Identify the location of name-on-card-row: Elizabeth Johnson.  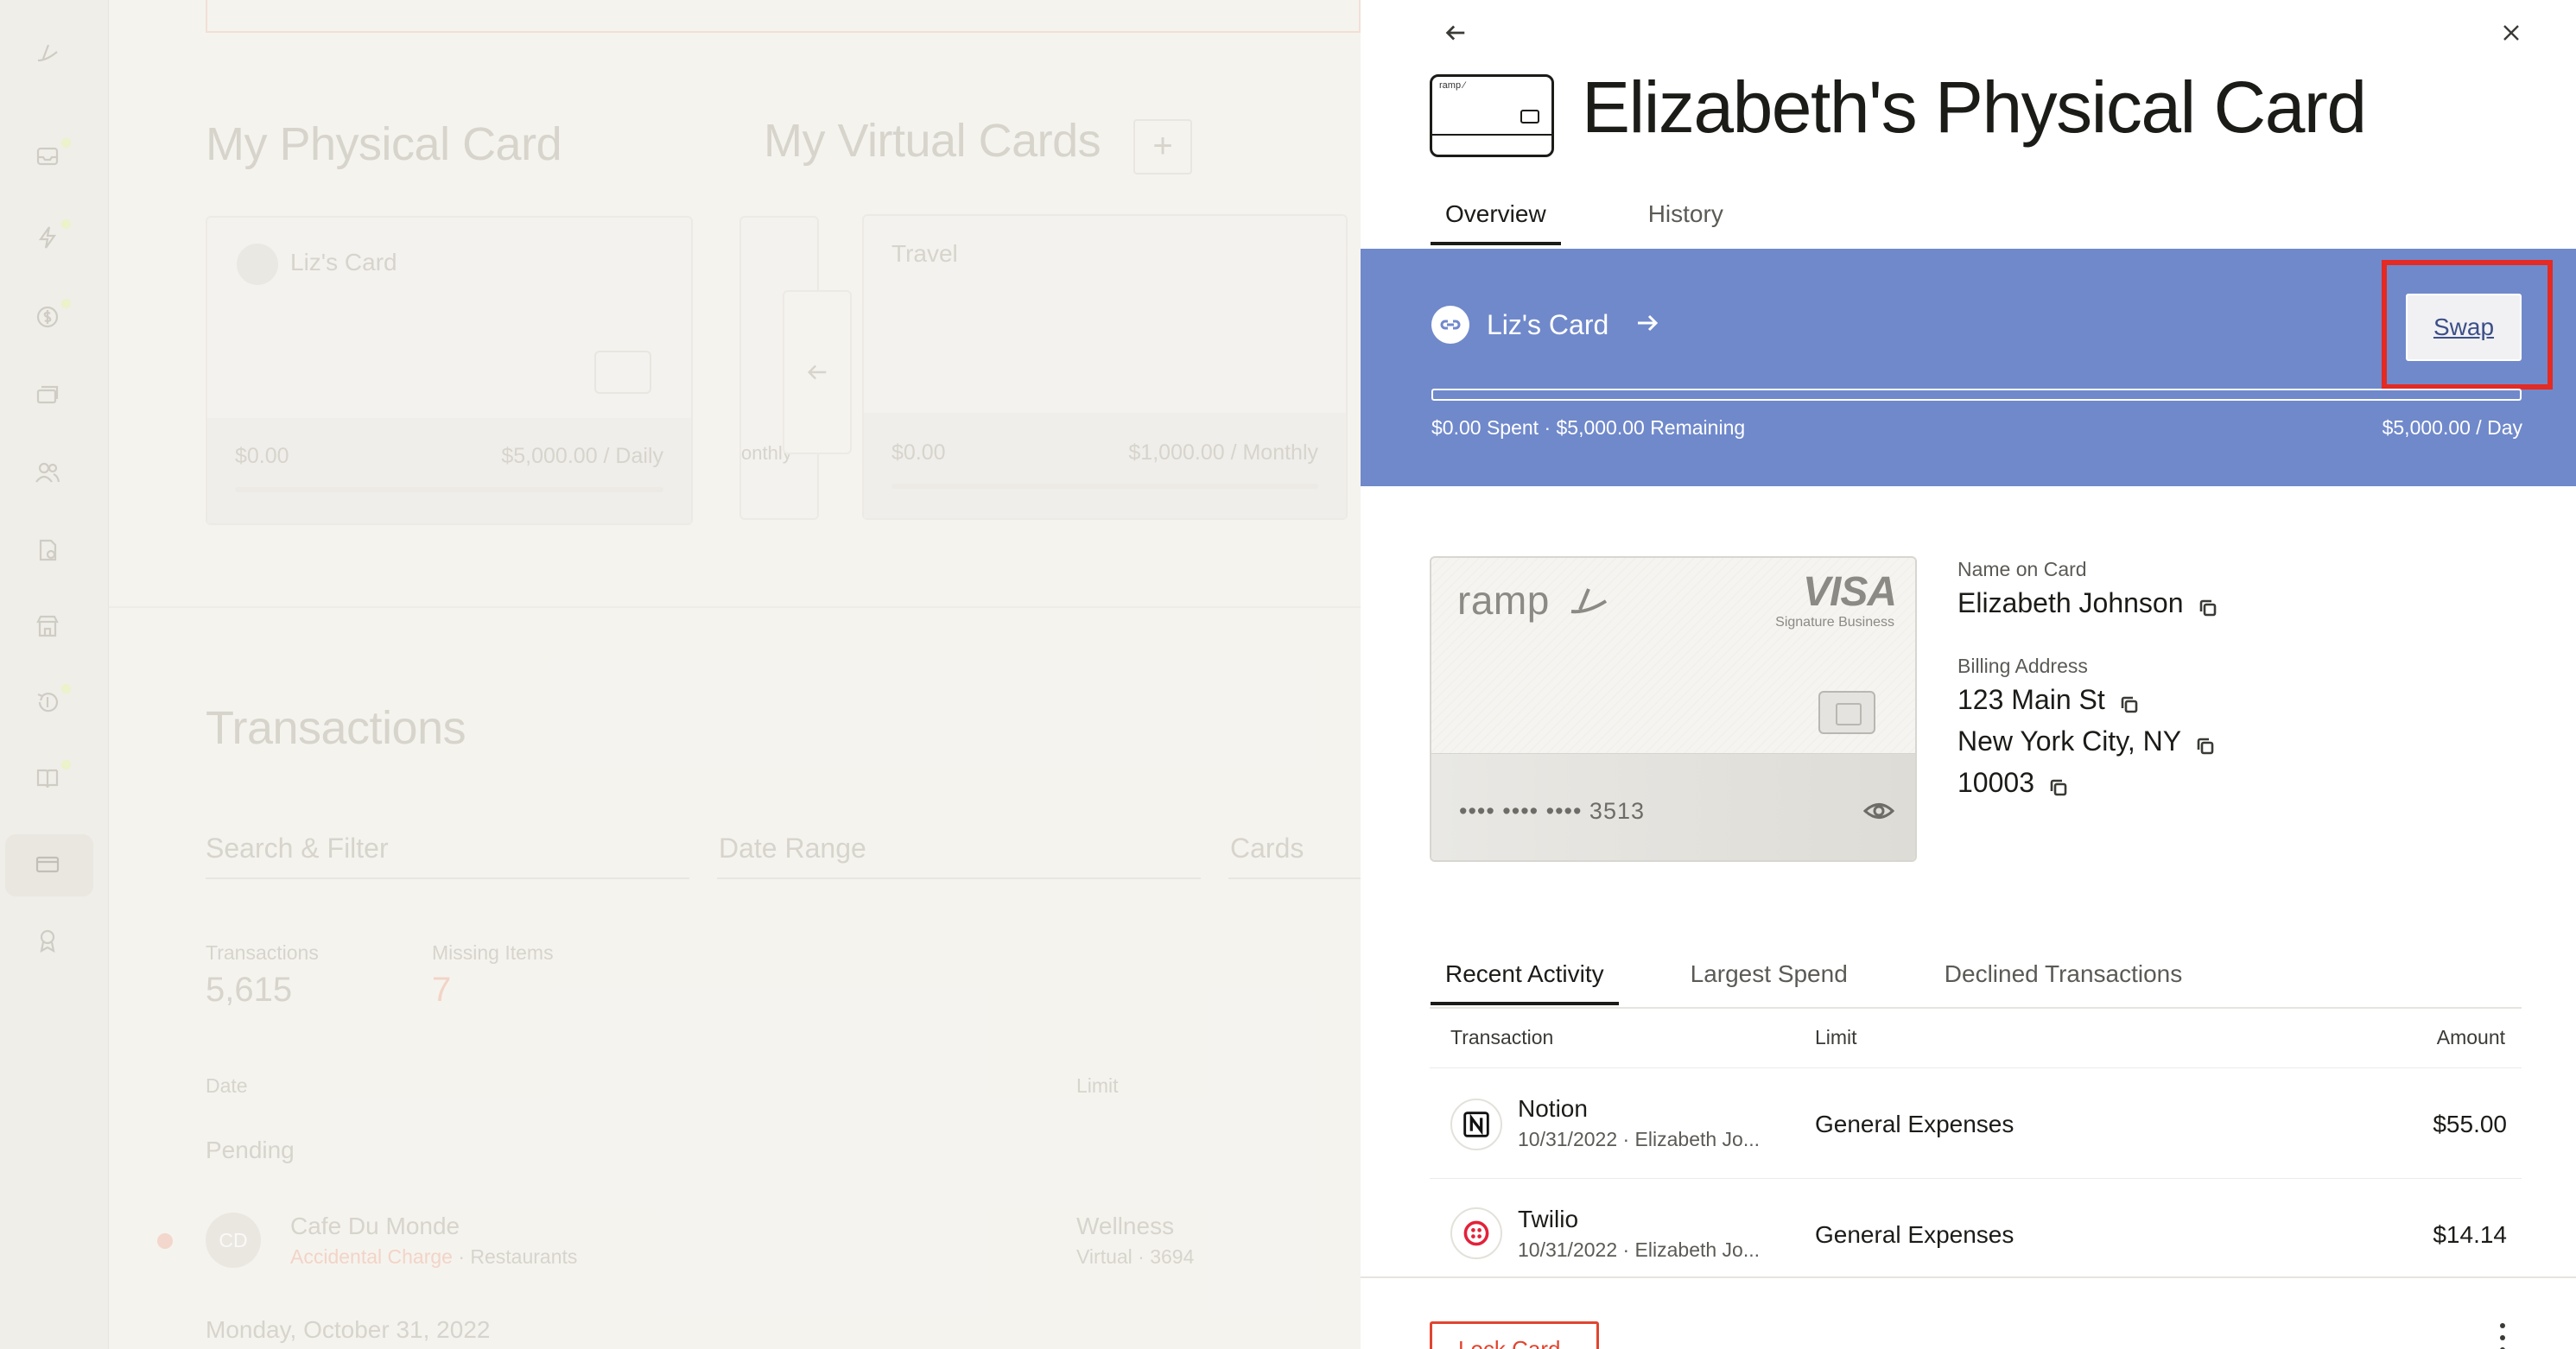
(2087, 603).